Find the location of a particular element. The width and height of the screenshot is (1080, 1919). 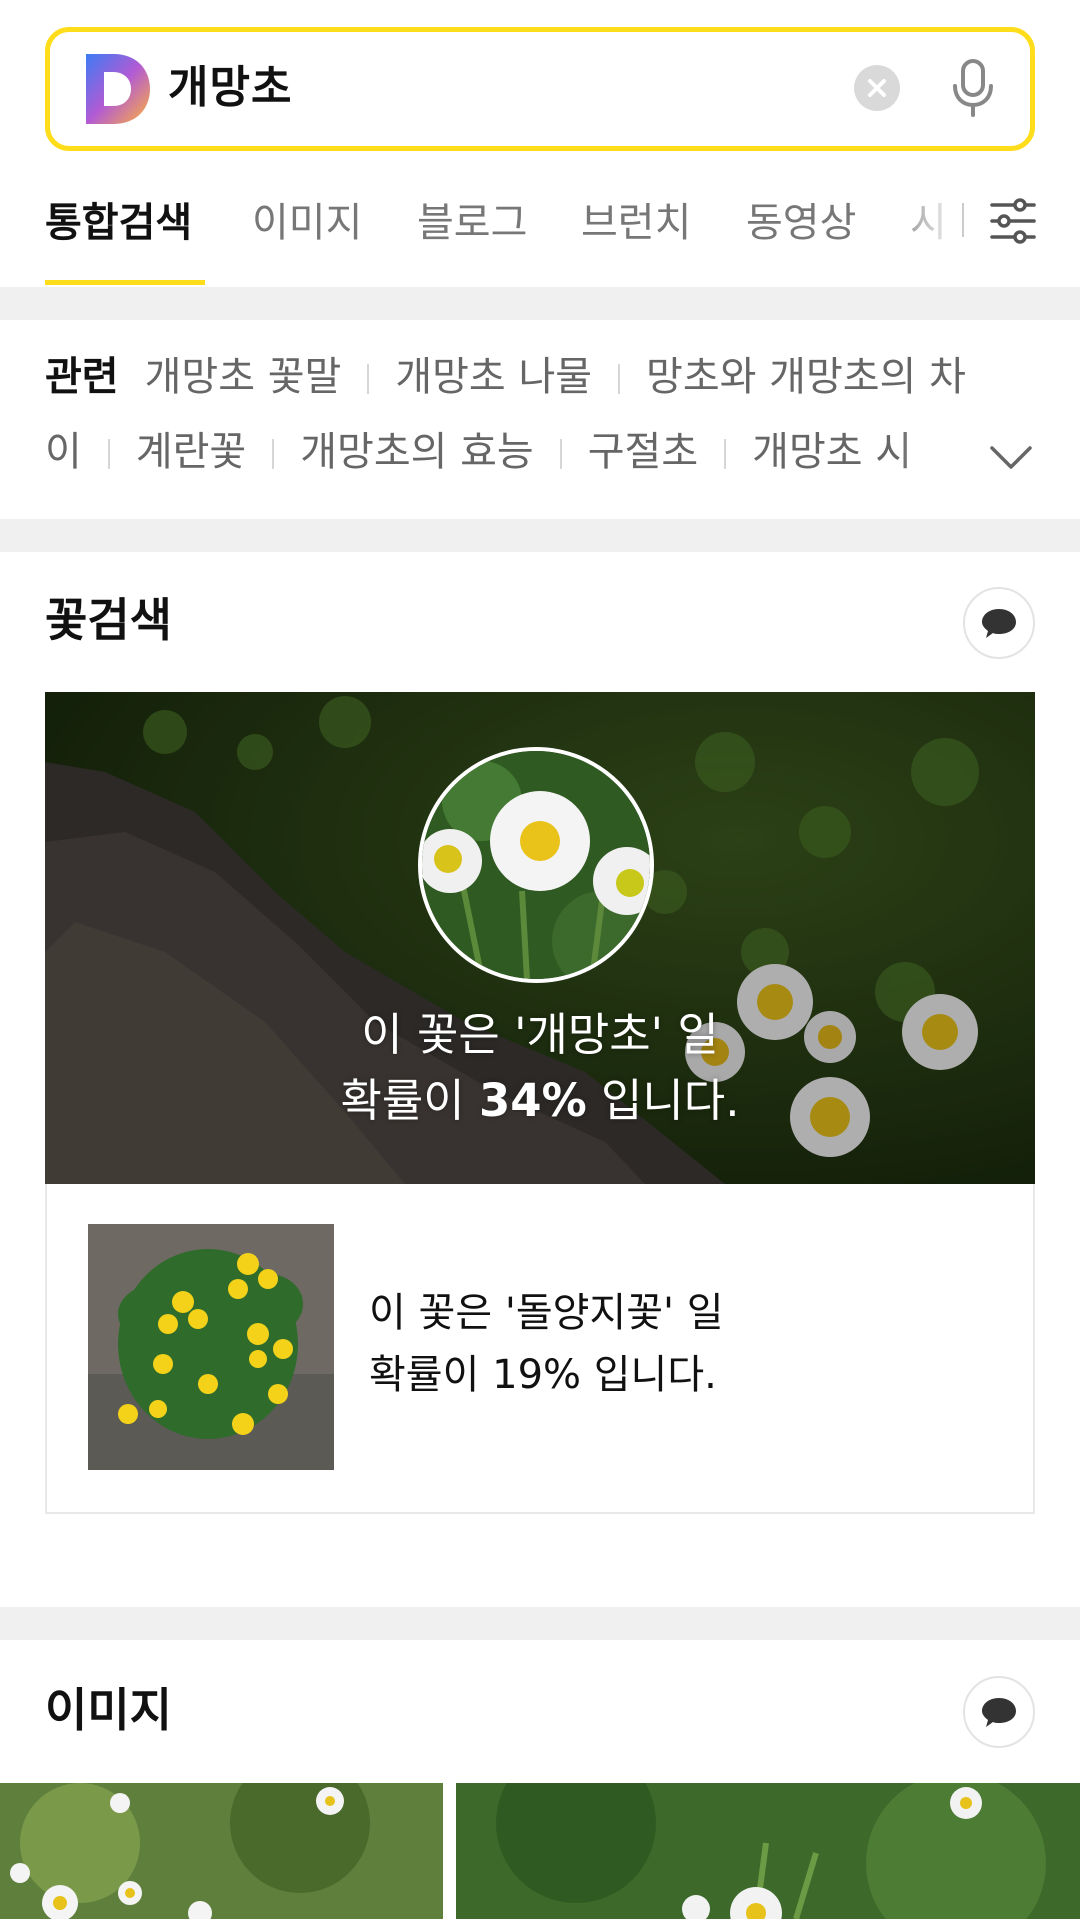

related-item: 구절초 is located at coordinates (643, 452).